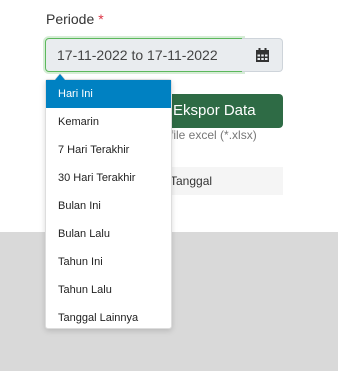 The width and height of the screenshot is (338, 371). Describe the element at coordinates (101, 19) in the screenshot. I see `required-mark: *` at that location.